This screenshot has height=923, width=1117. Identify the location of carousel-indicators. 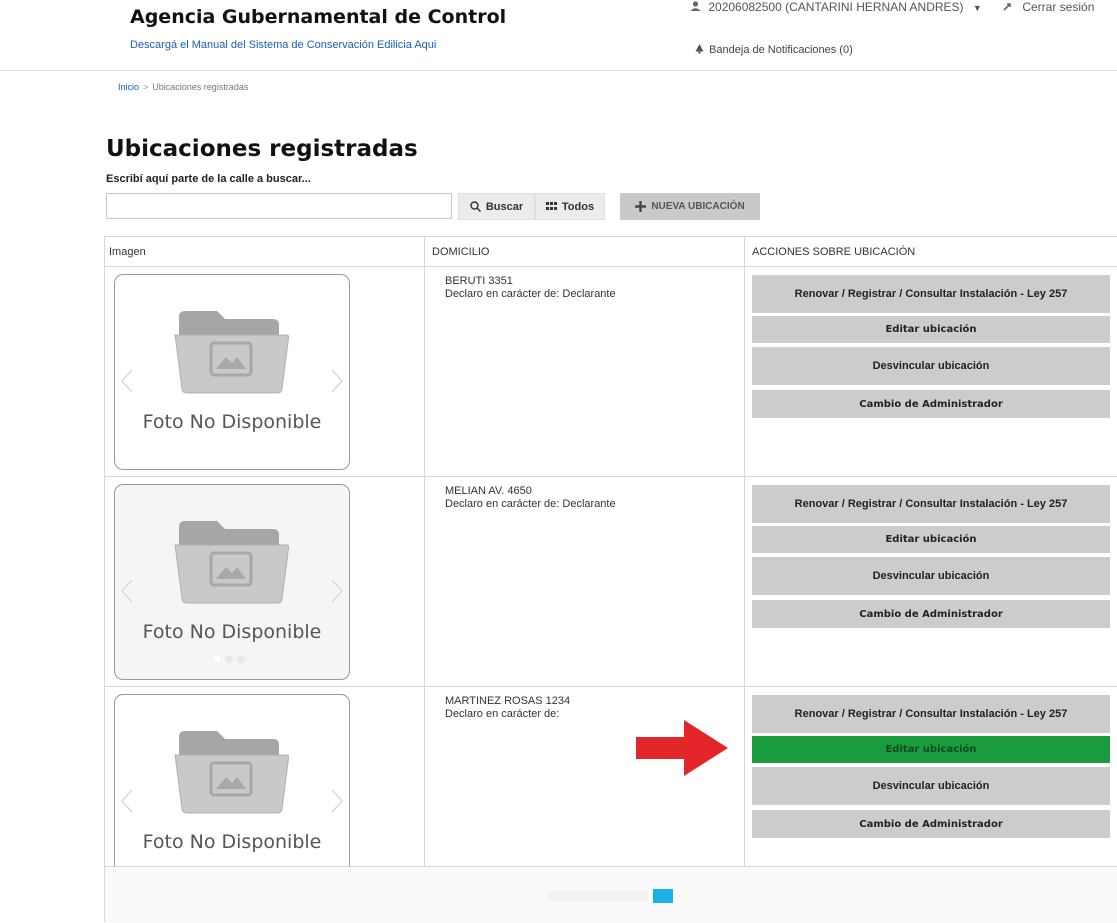
(229, 659).